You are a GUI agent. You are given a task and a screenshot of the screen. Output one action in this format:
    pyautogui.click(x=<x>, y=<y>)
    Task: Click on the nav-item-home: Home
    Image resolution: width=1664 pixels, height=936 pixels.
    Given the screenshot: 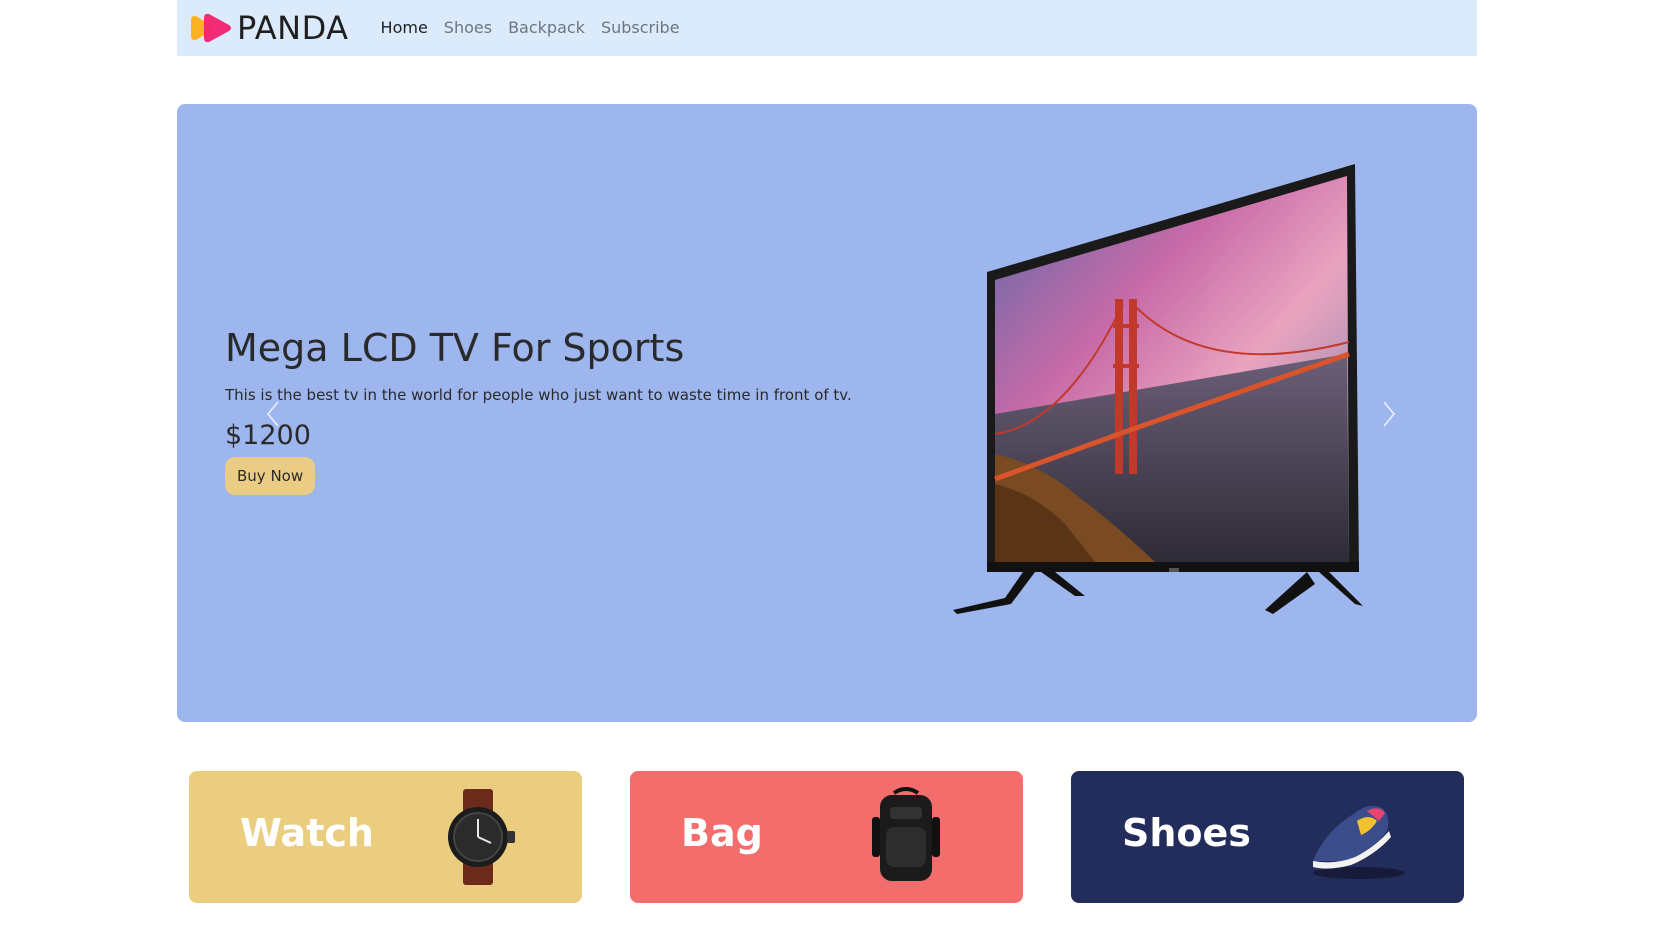 What is the action you would take?
    pyautogui.click(x=404, y=28)
    